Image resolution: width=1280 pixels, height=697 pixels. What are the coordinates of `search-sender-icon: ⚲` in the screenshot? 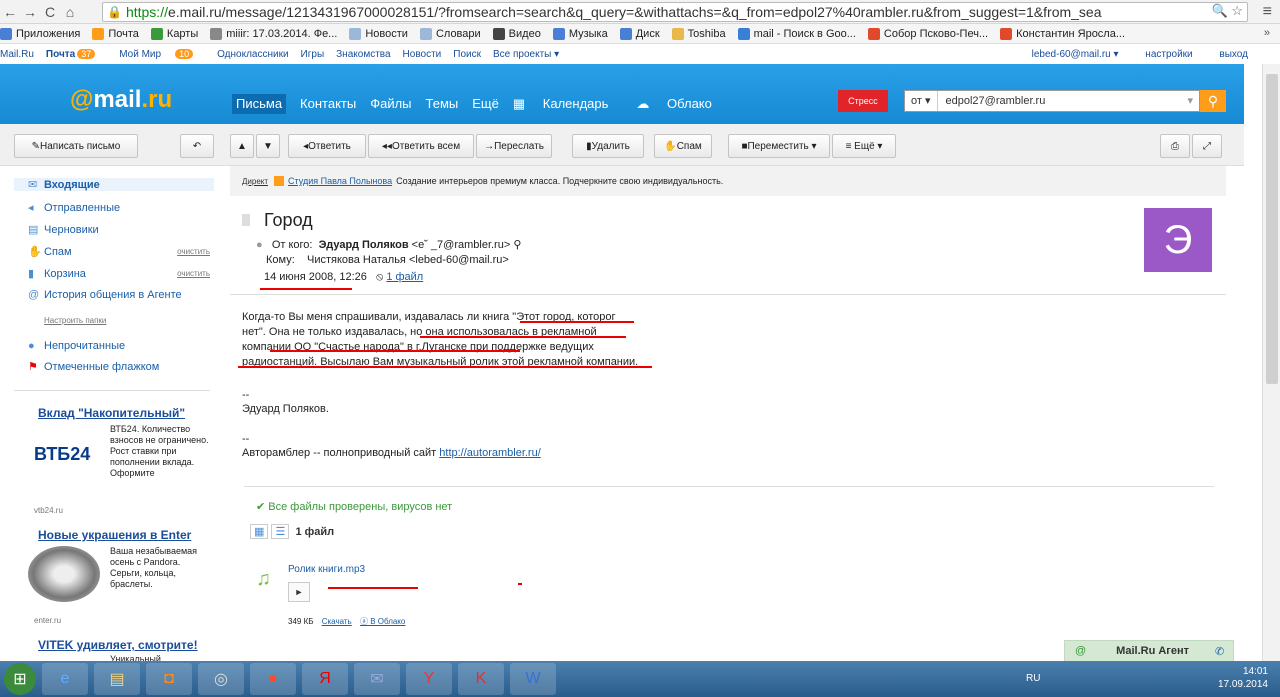 It's located at (517, 245).